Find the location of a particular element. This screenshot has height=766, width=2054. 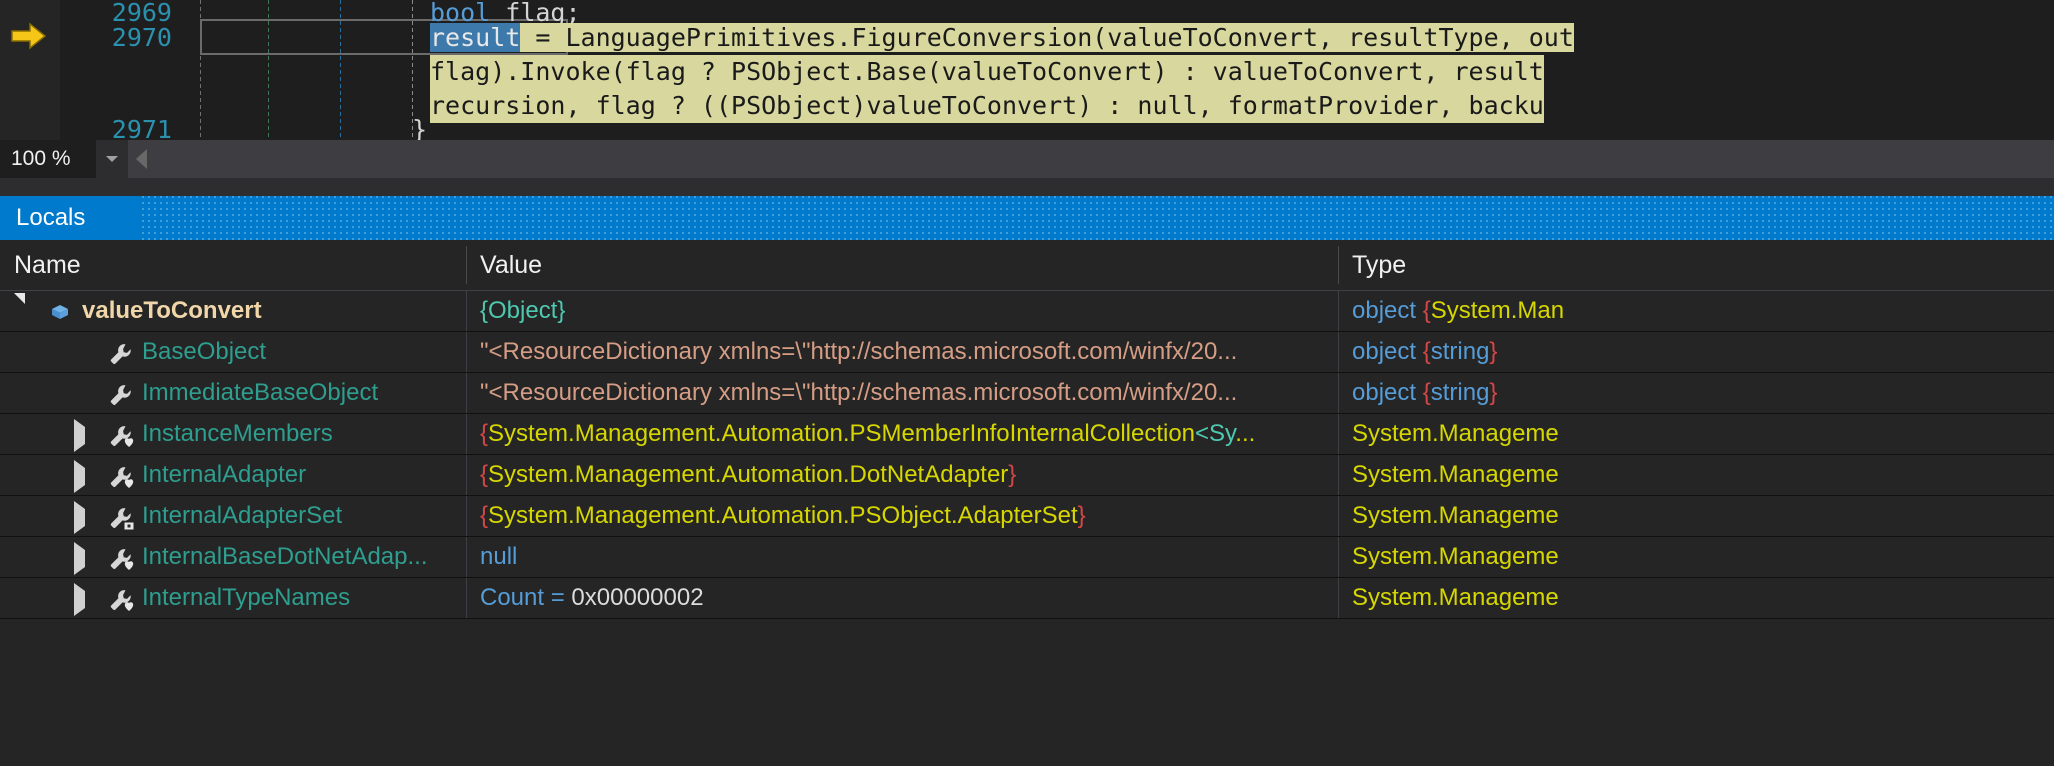

variable-name: InstanceMembers is located at coordinates (301, 434).